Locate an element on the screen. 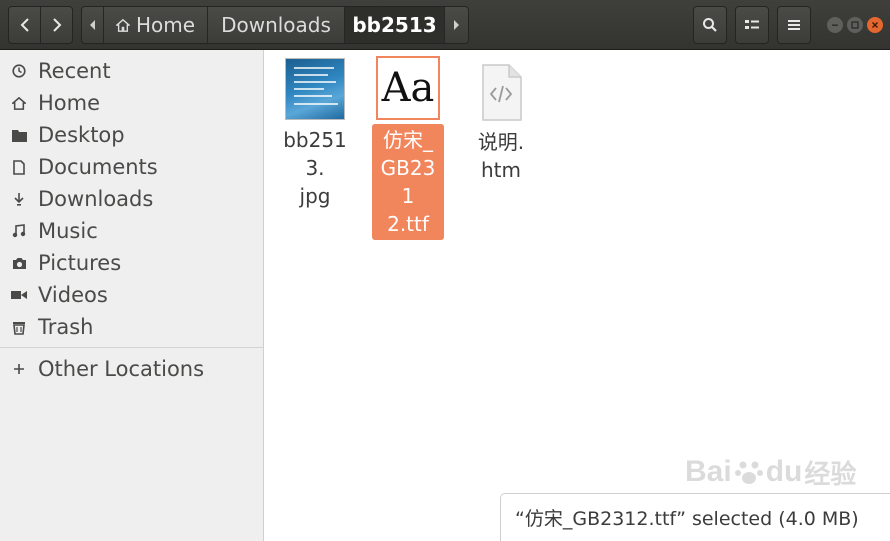 The image size is (890, 541). back-icon is located at coordinates (24, 25).